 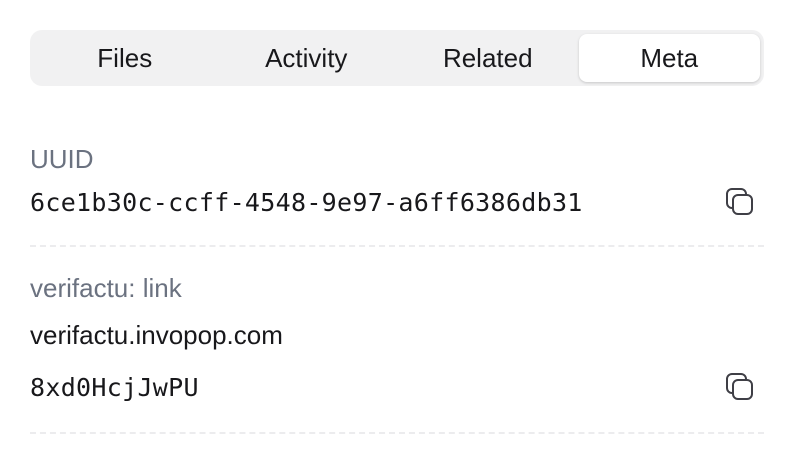 What do you see at coordinates (114, 387) in the screenshot?
I see `verifactu-code: 8xd0HcjJwPU` at bounding box center [114, 387].